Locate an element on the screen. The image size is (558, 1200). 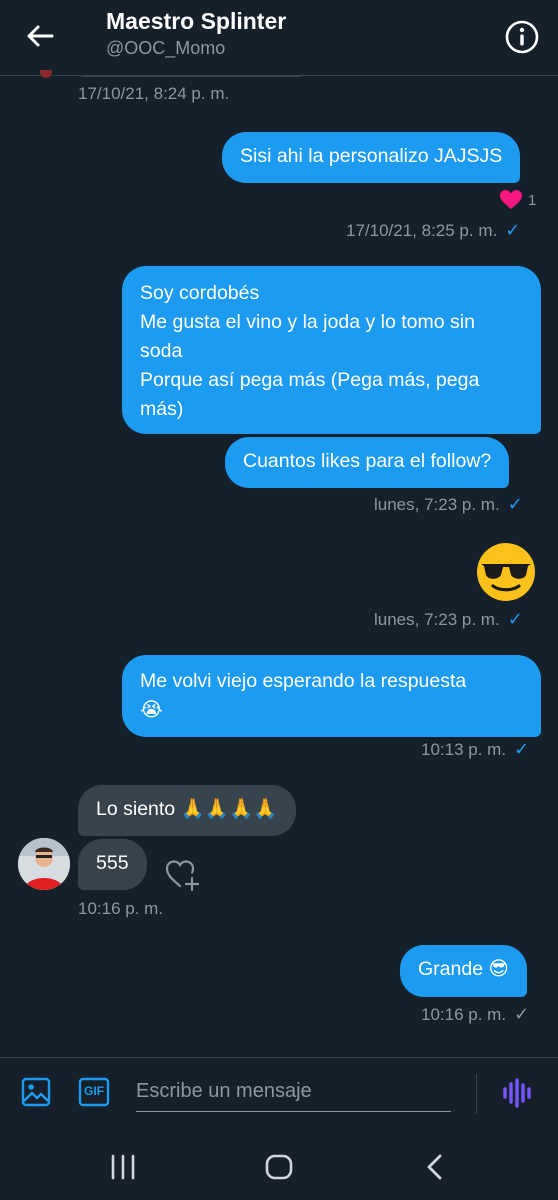
recent-apps-button is located at coordinates (123, 1167).